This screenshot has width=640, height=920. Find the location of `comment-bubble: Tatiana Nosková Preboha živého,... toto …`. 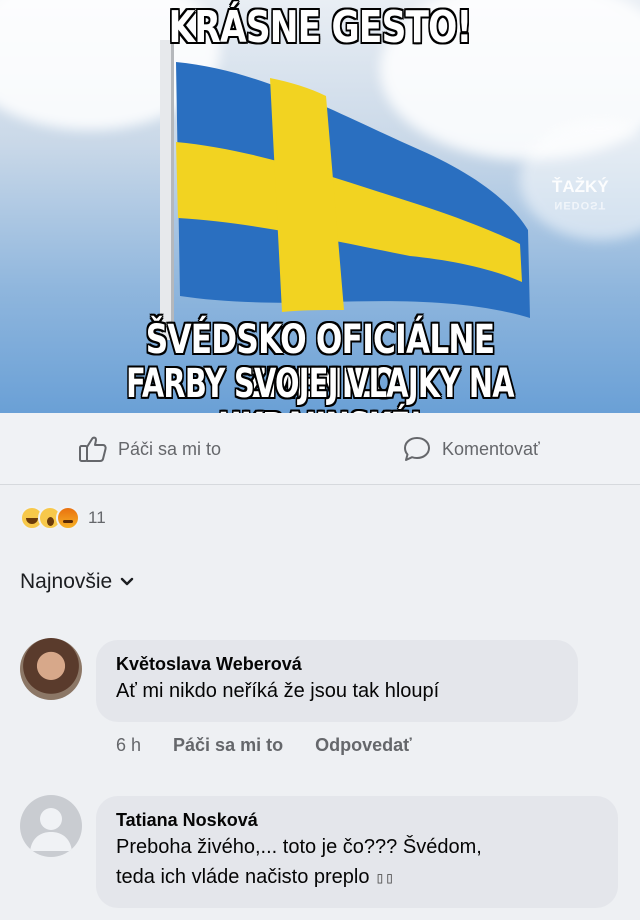

comment-bubble: Tatiana Nosková Preboha živého,... toto … is located at coordinates (357, 852).